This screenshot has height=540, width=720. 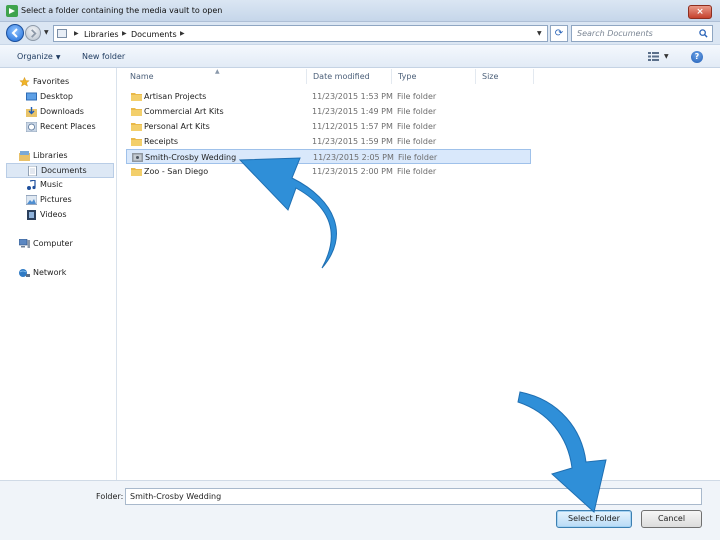 What do you see at coordinates (300, 33) in the screenshot?
I see `breadcrumb: ▶ Libraries ▶ Documents ▶` at bounding box center [300, 33].